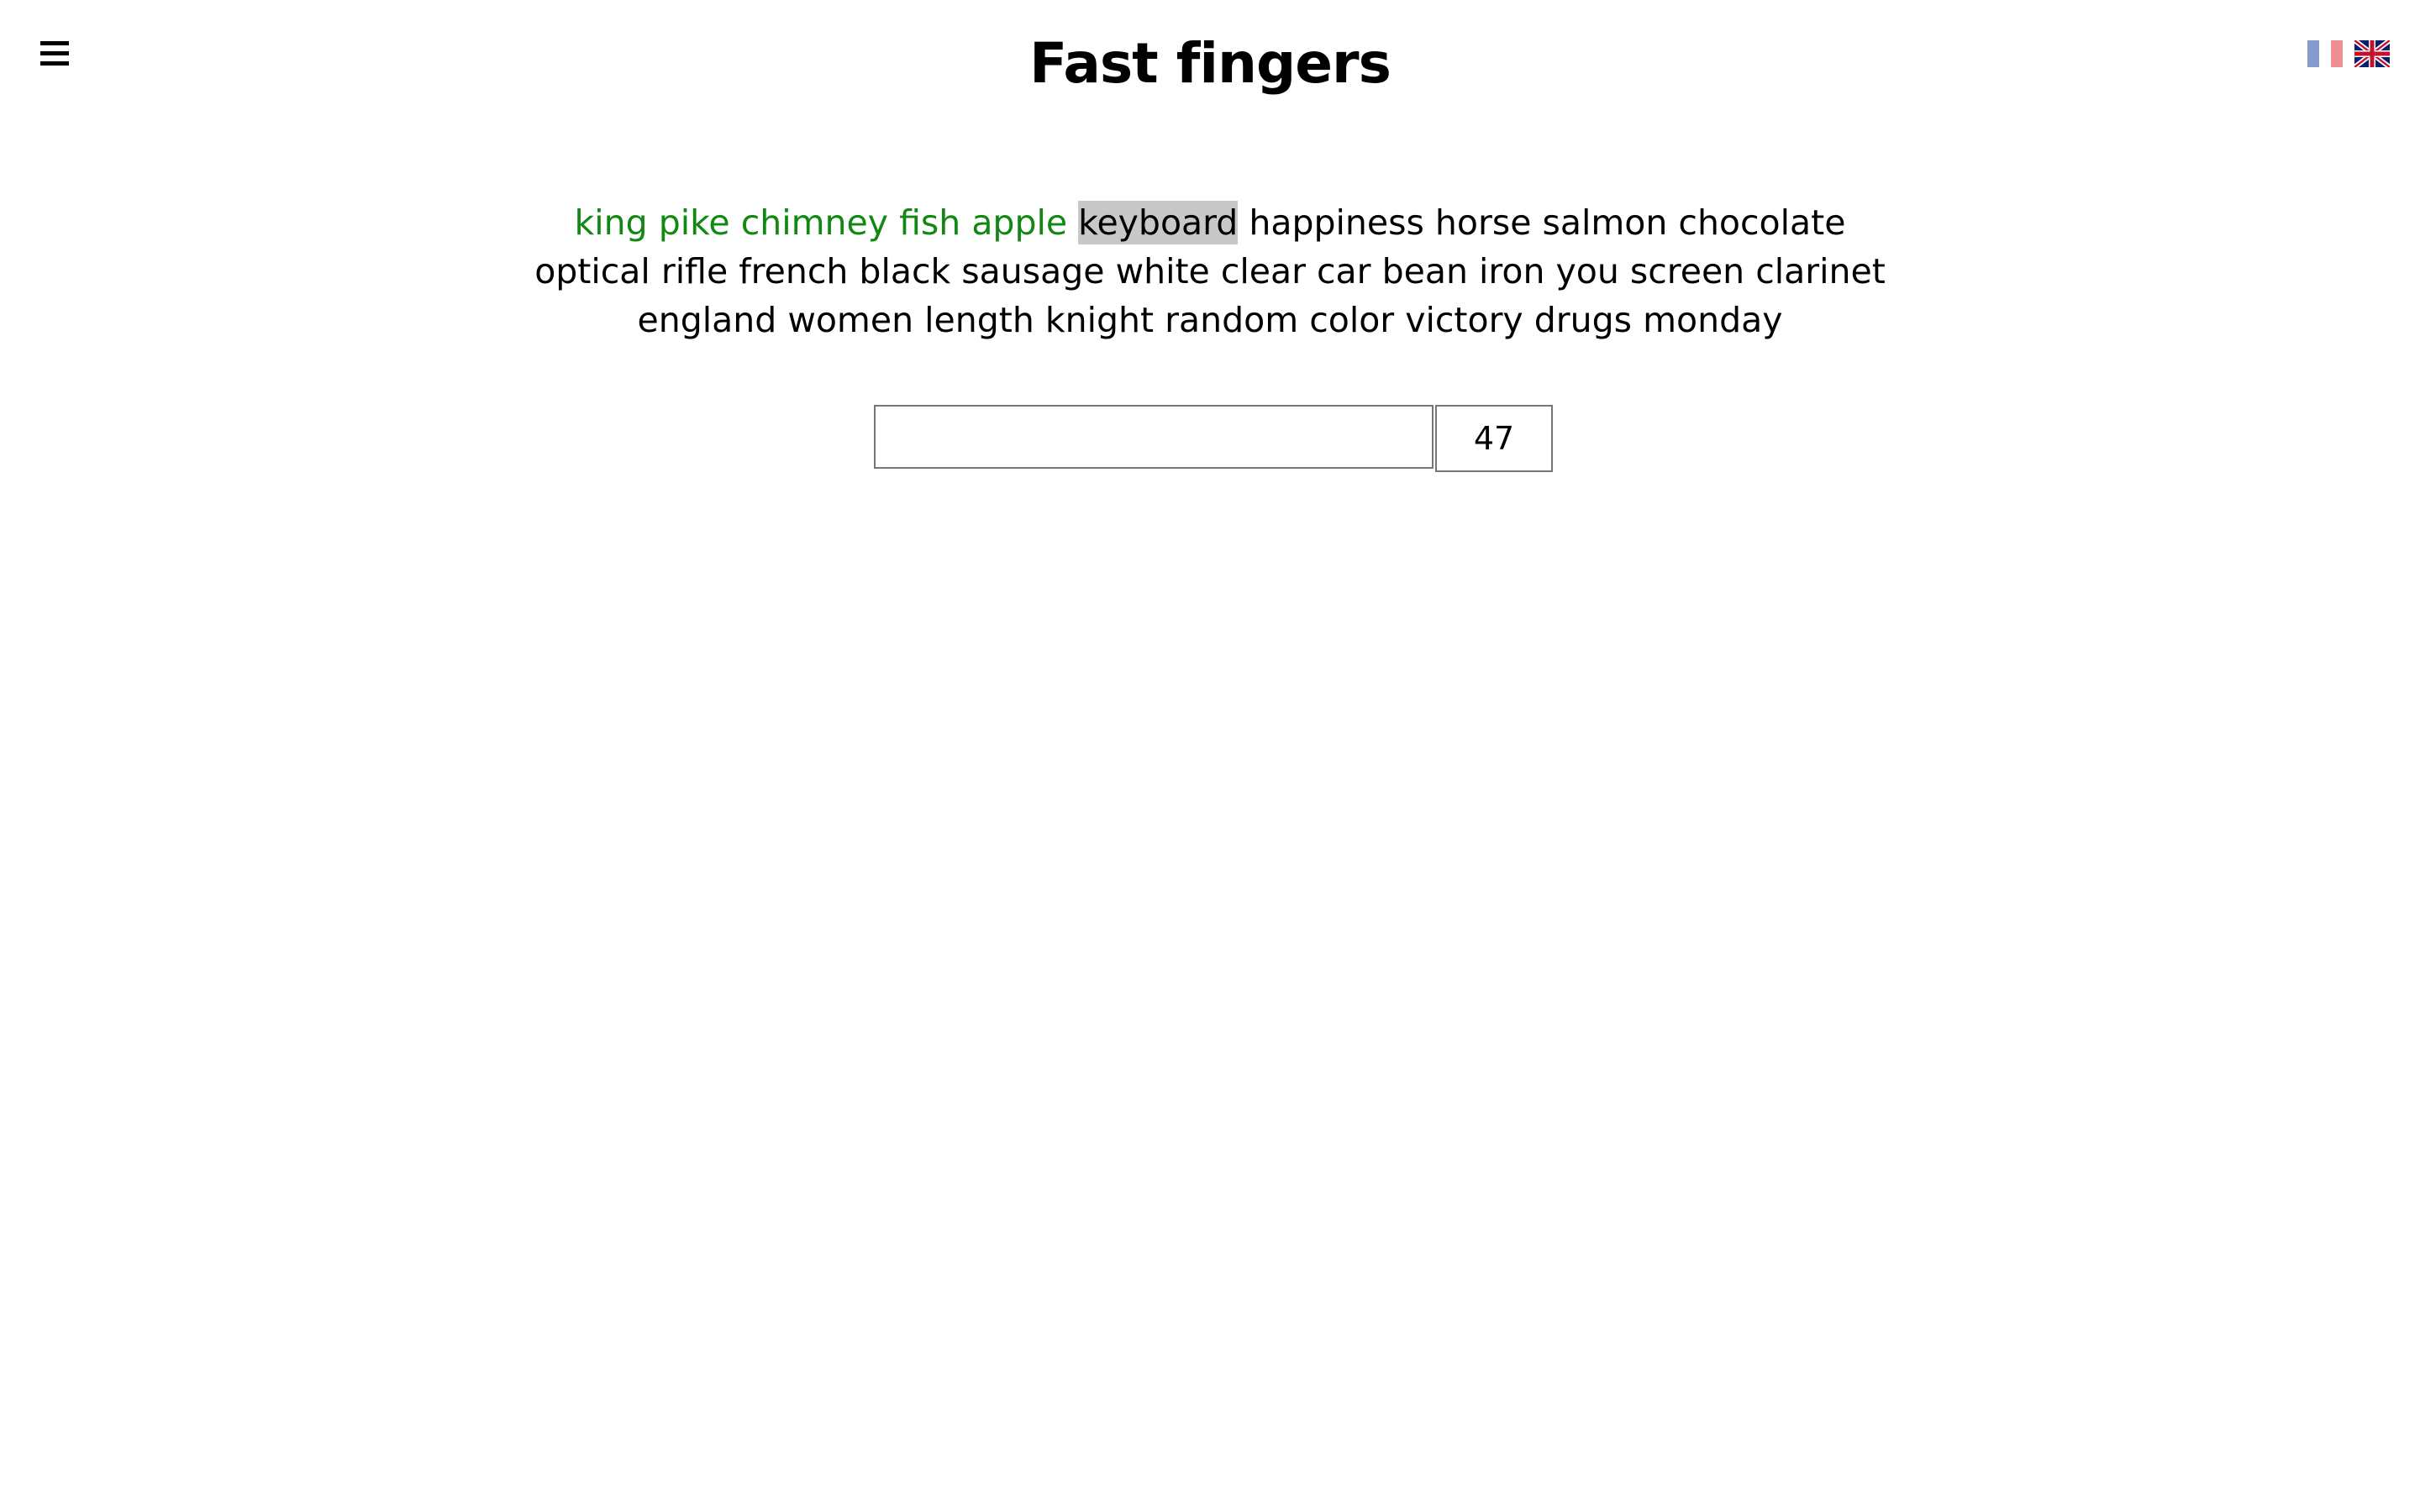 The height and width of the screenshot is (1512, 2420). I want to click on page-title: Fast fingers, so click(1210, 63).